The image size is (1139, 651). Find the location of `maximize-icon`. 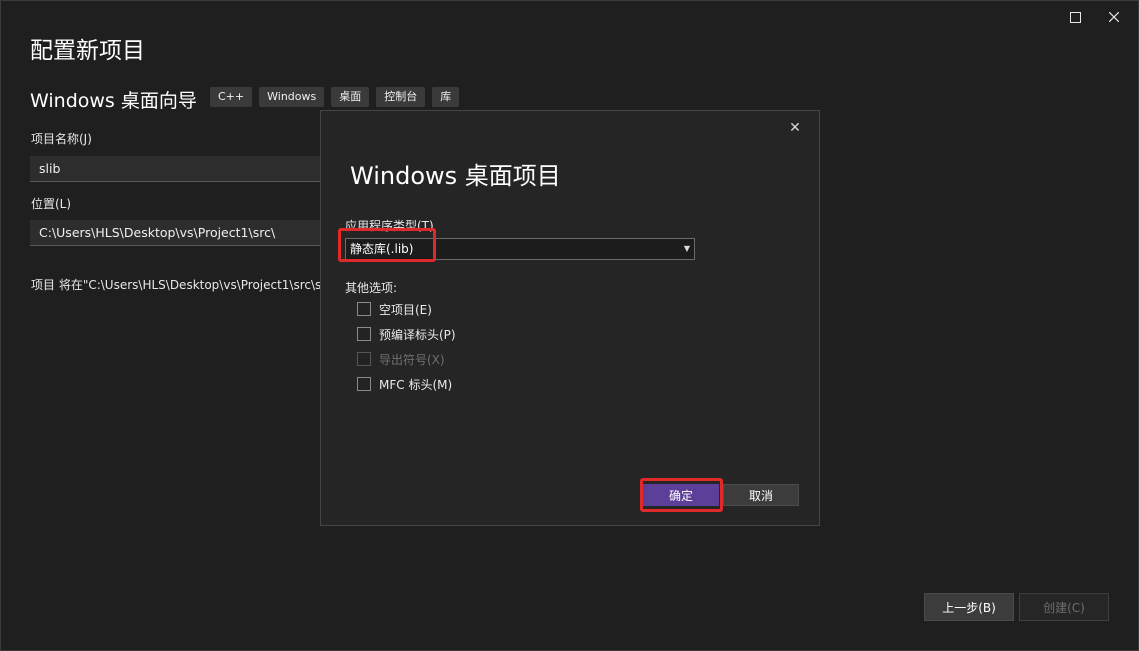

maximize-icon is located at coordinates (1075, 17).